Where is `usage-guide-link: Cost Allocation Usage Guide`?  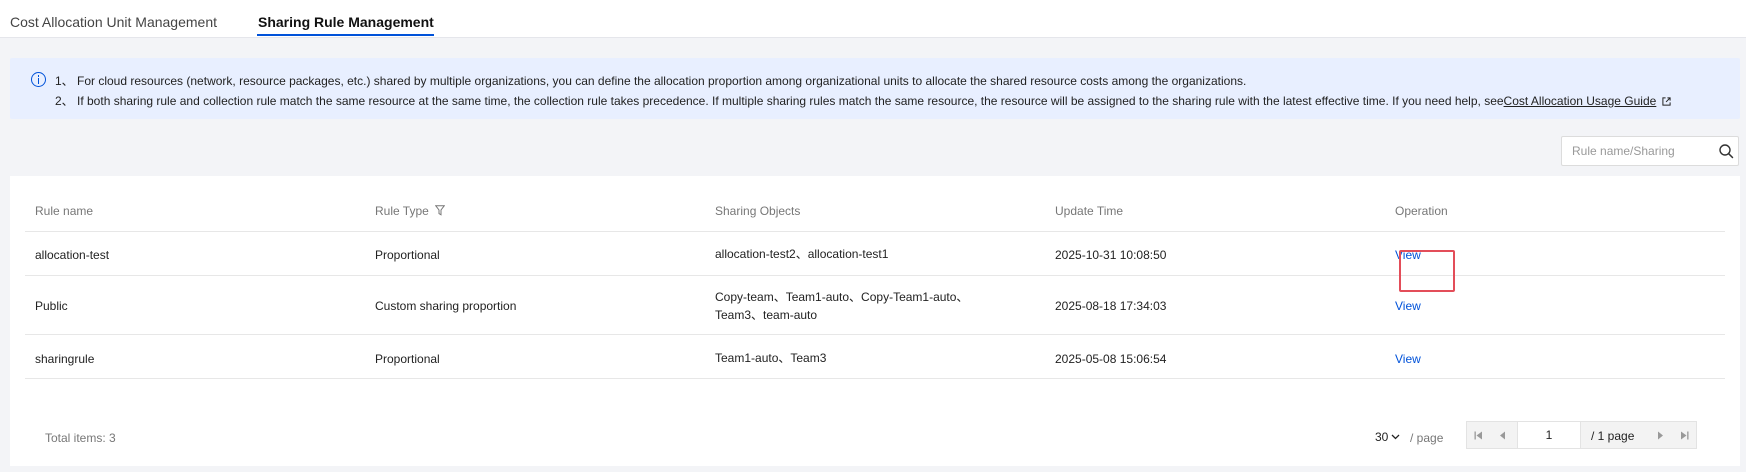
usage-guide-link: Cost Allocation Usage Guide is located at coordinates (1580, 101).